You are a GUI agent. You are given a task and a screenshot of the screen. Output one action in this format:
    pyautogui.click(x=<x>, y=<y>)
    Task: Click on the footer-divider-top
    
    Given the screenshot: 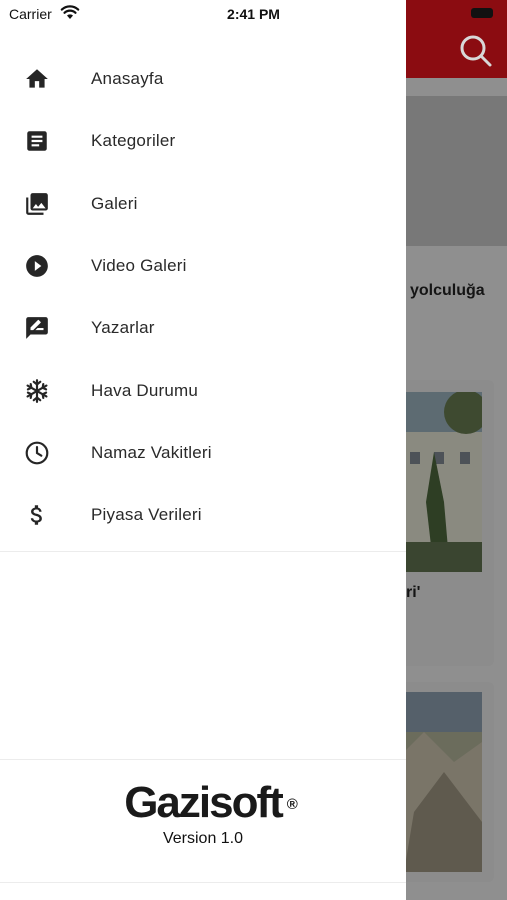 What is the action you would take?
    pyautogui.click(x=203, y=759)
    